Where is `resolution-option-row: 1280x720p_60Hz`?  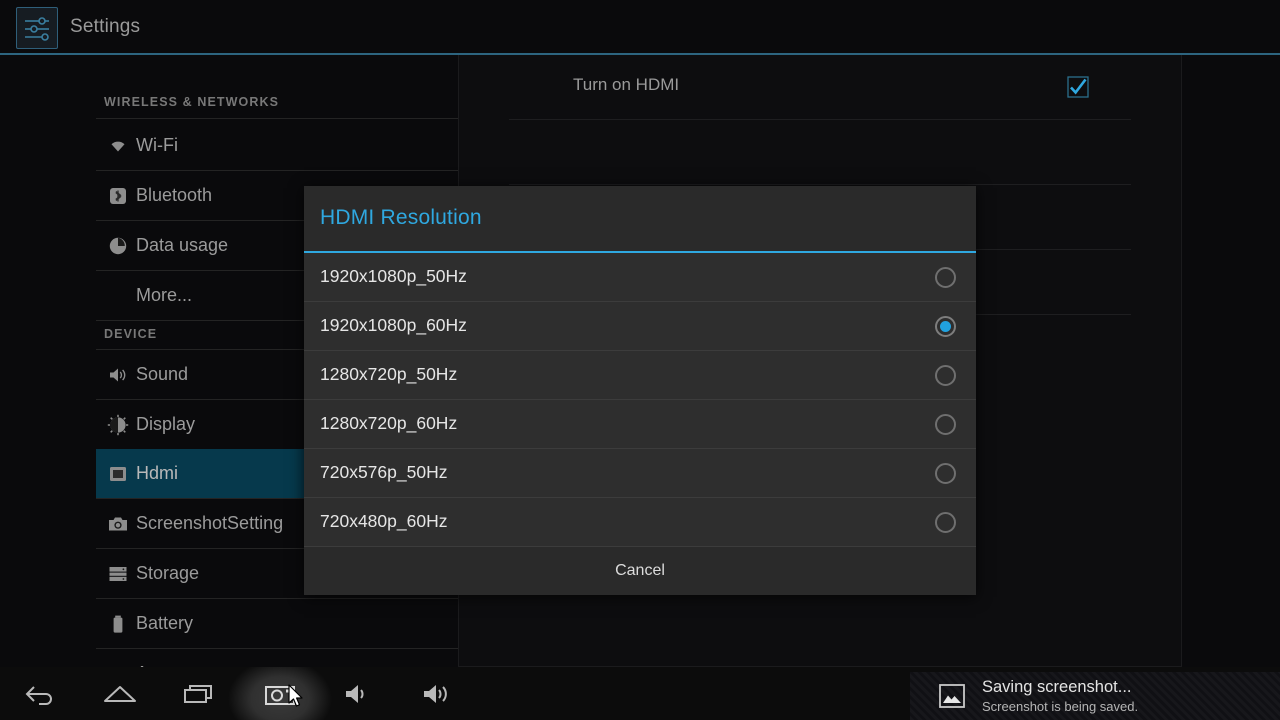
resolution-option-row: 1280x720p_60Hz is located at coordinates (640, 424).